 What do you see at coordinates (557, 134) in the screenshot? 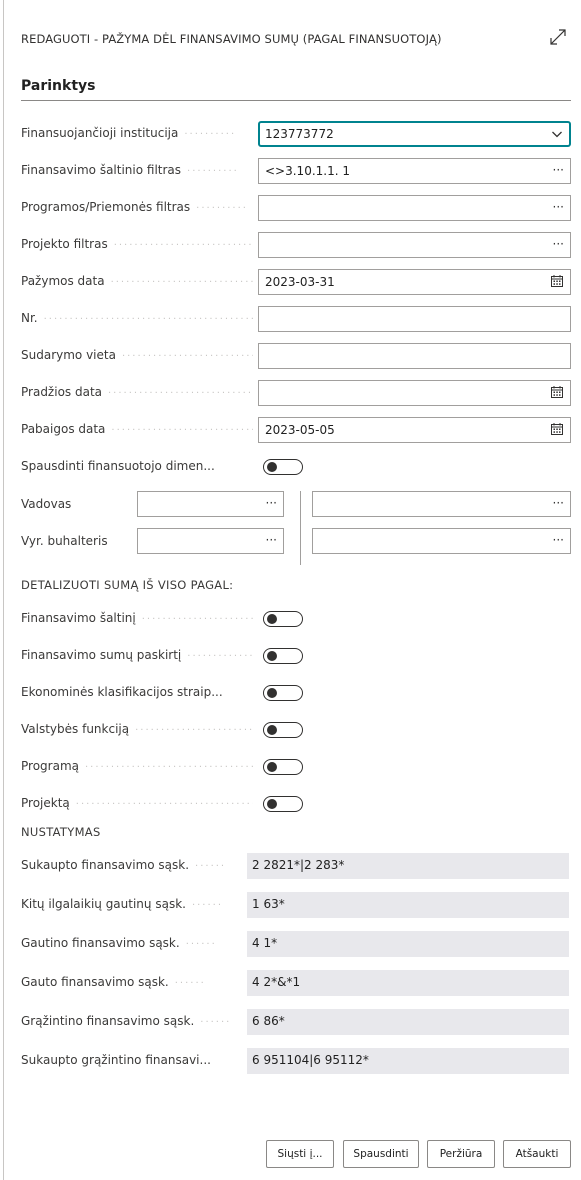
I see `chevron-down-icon` at bounding box center [557, 134].